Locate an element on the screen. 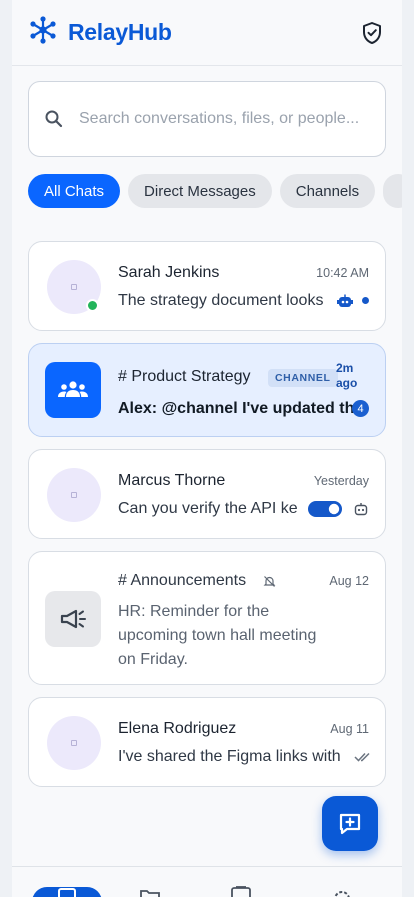 This screenshot has height=897, width=414. new-chat-button is located at coordinates (350, 823).